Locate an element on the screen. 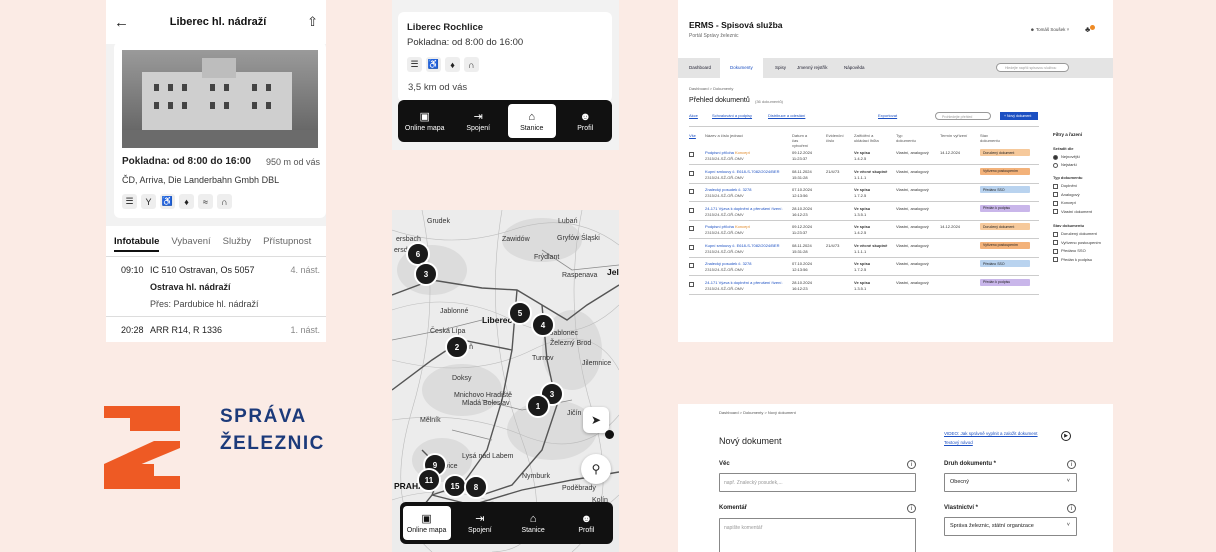 The width and height of the screenshot is (1216, 552). nav-napoveda: Nápověda is located at coordinates (854, 67).